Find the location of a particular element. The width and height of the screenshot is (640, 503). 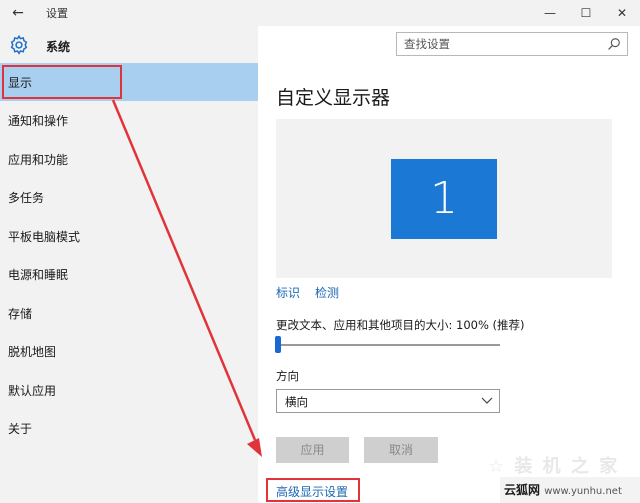

sidebar-header-label: 系统 is located at coordinates (58, 47).